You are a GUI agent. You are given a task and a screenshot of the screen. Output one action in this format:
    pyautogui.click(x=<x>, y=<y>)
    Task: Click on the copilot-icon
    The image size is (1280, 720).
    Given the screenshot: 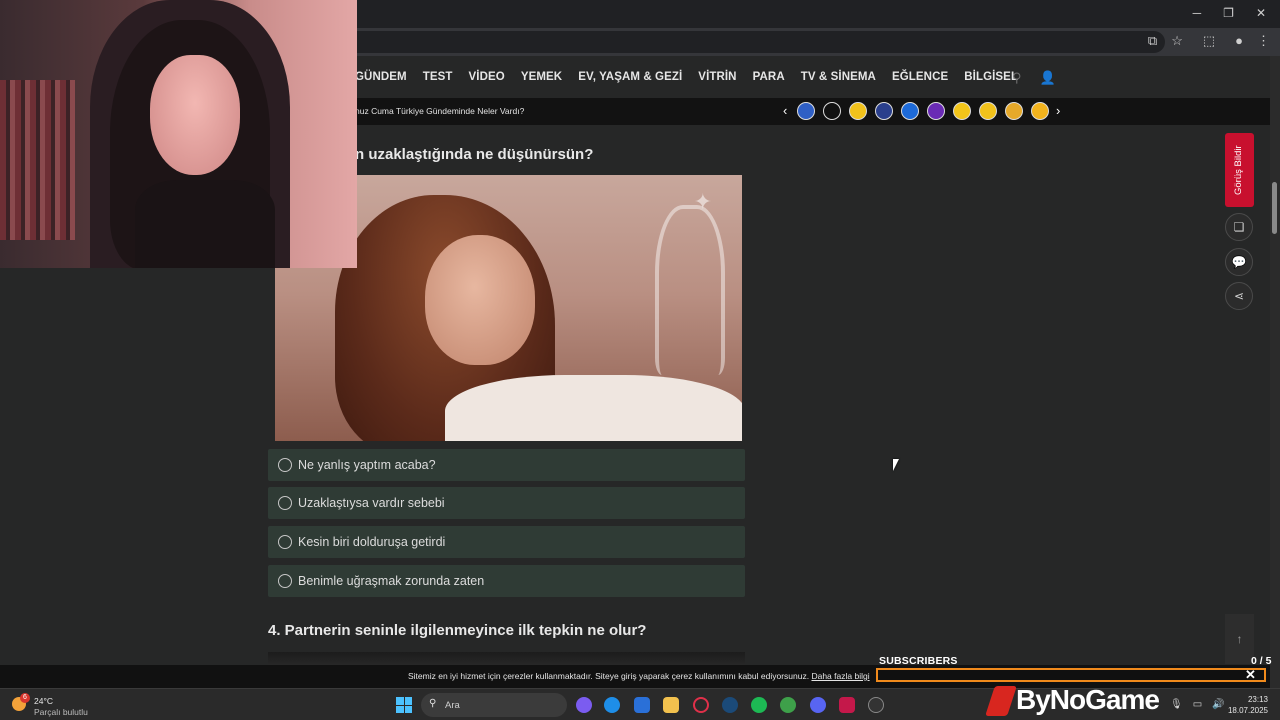 What is the action you would take?
    pyautogui.click(x=584, y=705)
    